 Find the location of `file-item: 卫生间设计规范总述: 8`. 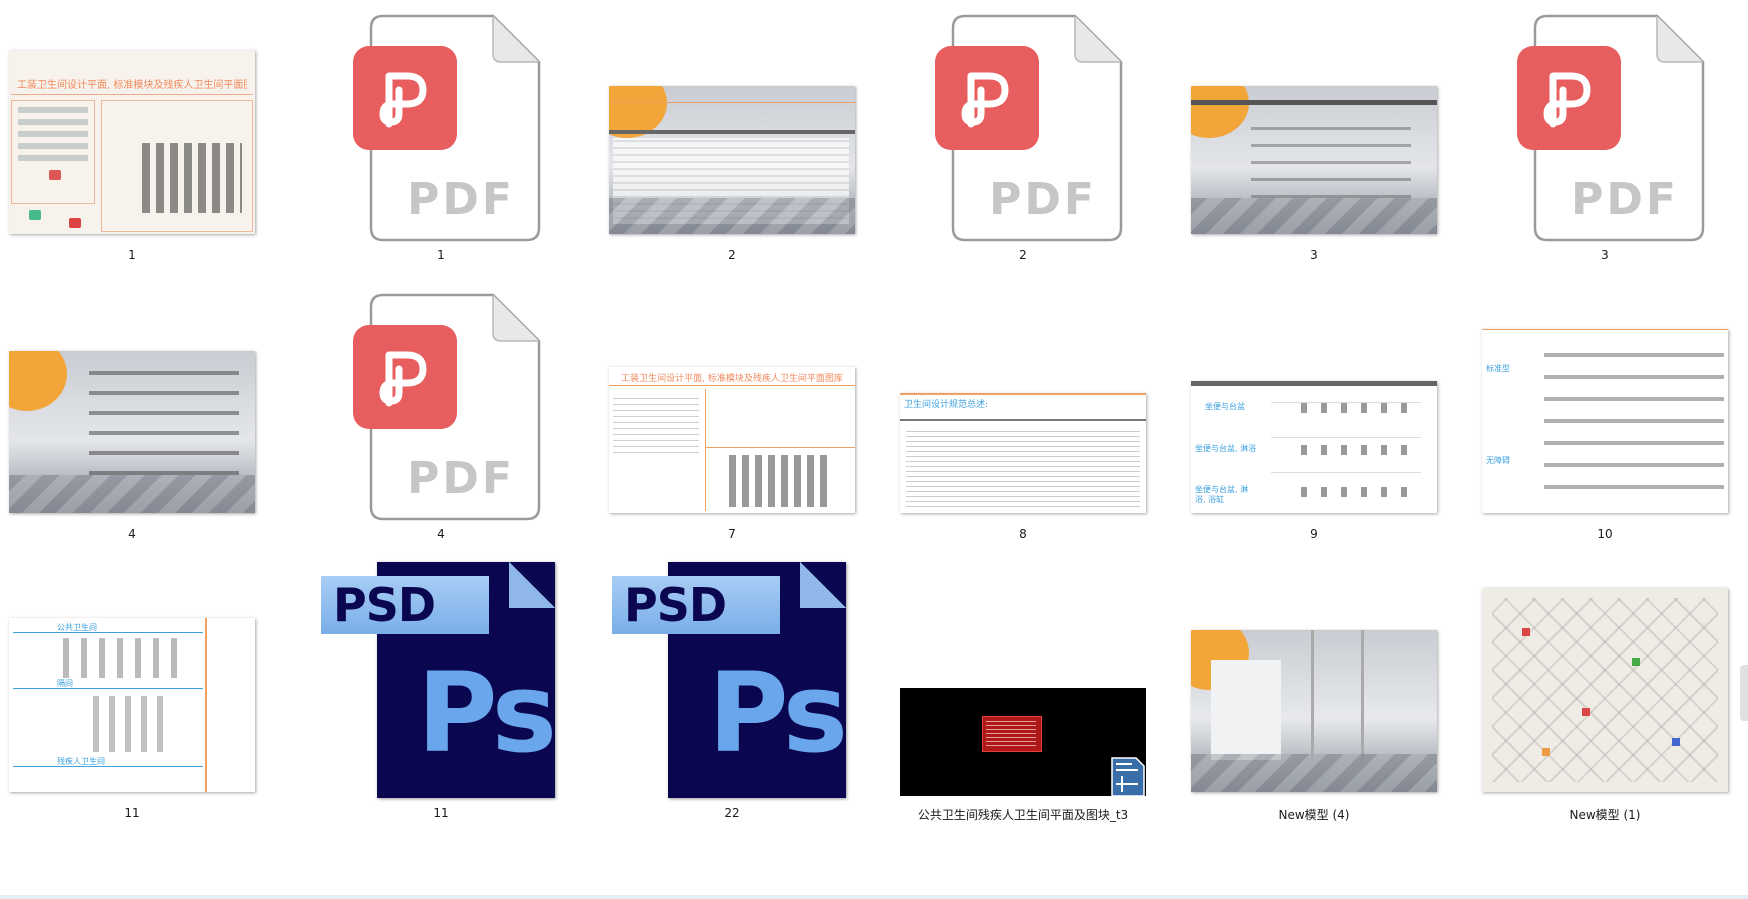

file-item: 卫生间设计规范总述: 8 is located at coordinates (1023, 414).